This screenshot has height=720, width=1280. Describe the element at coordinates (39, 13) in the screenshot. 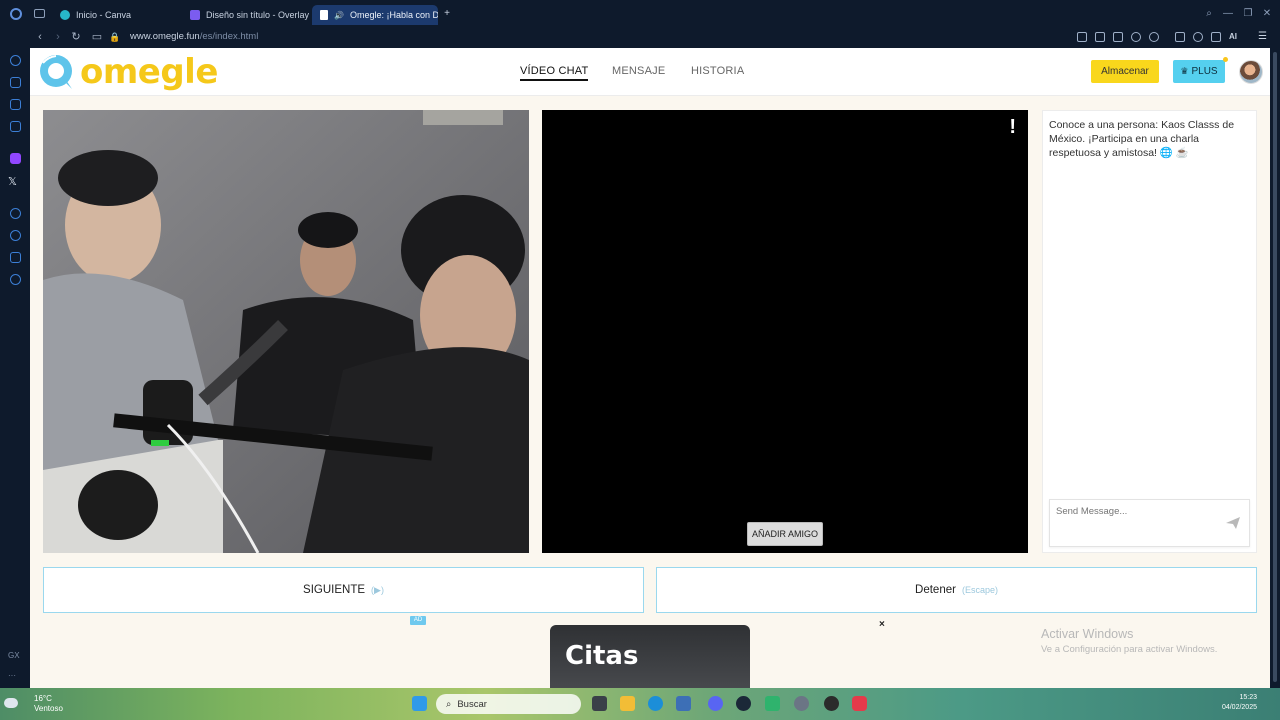

I see `tab-overview-icon` at that location.